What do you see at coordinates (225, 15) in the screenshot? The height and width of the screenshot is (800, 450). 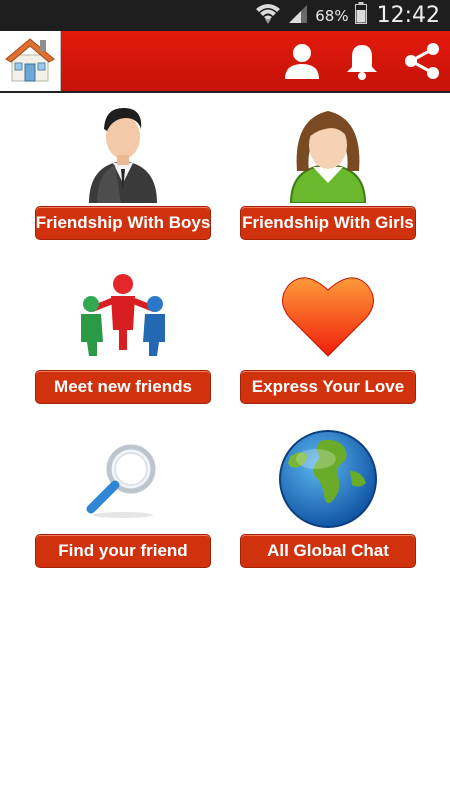 I see `status-bar: 68% 12:42` at bounding box center [225, 15].